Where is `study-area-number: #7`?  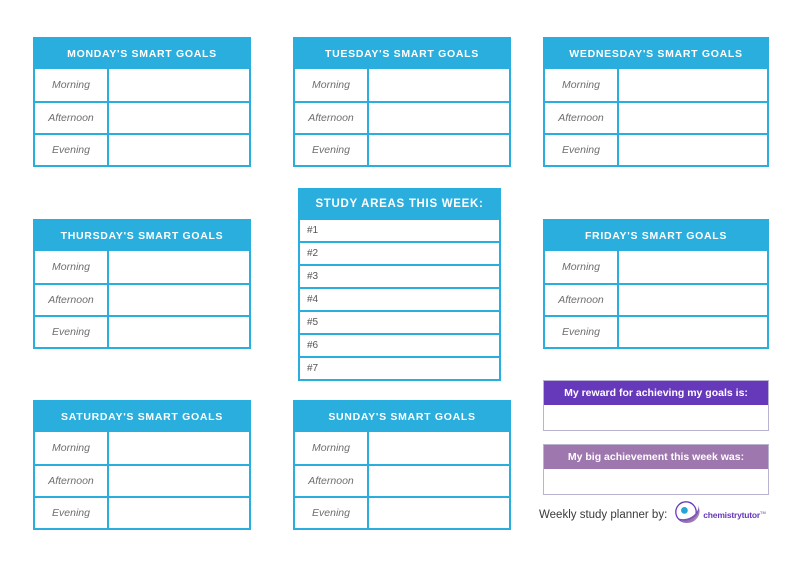 study-area-number: #7 is located at coordinates (313, 368).